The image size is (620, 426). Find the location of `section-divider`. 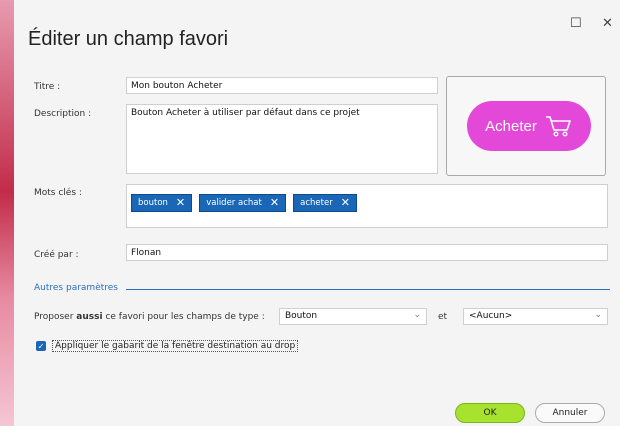

section-divider is located at coordinates (368, 289).